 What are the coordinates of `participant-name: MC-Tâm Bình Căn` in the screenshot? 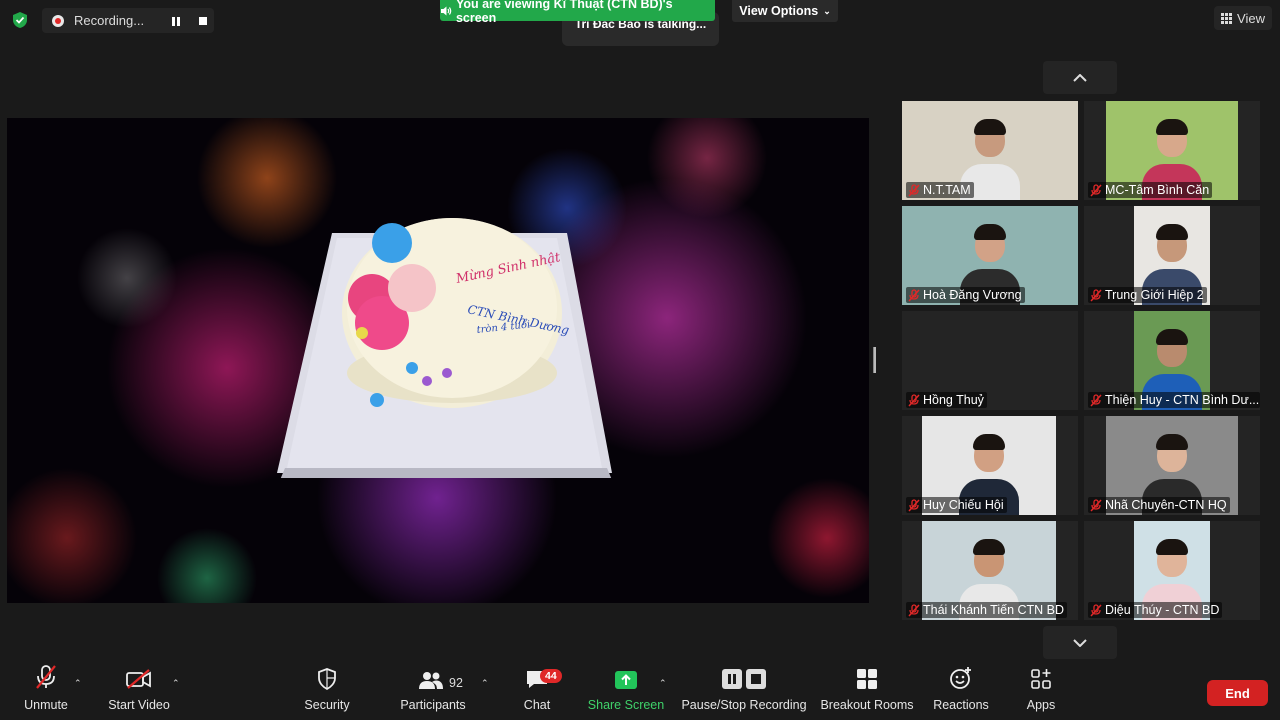 It's located at (1157, 190).